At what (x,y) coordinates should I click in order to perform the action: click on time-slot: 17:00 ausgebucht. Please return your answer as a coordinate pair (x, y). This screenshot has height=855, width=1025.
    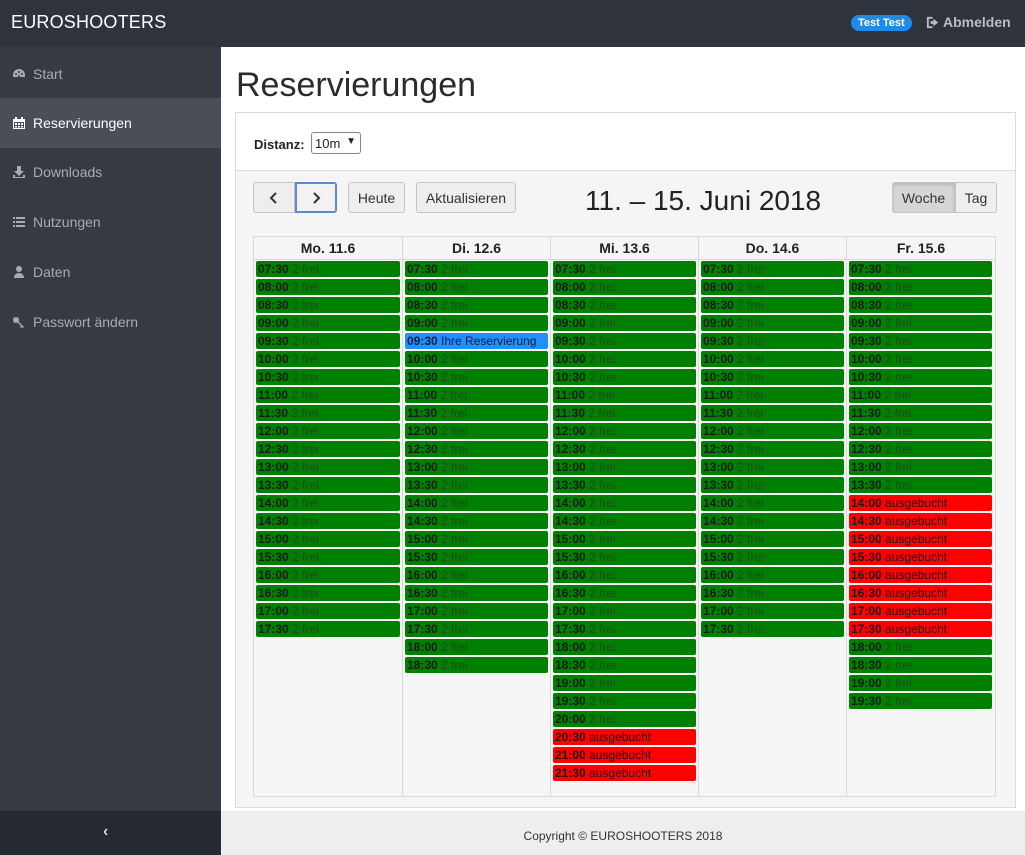
    Looking at the image, I should click on (920, 611).